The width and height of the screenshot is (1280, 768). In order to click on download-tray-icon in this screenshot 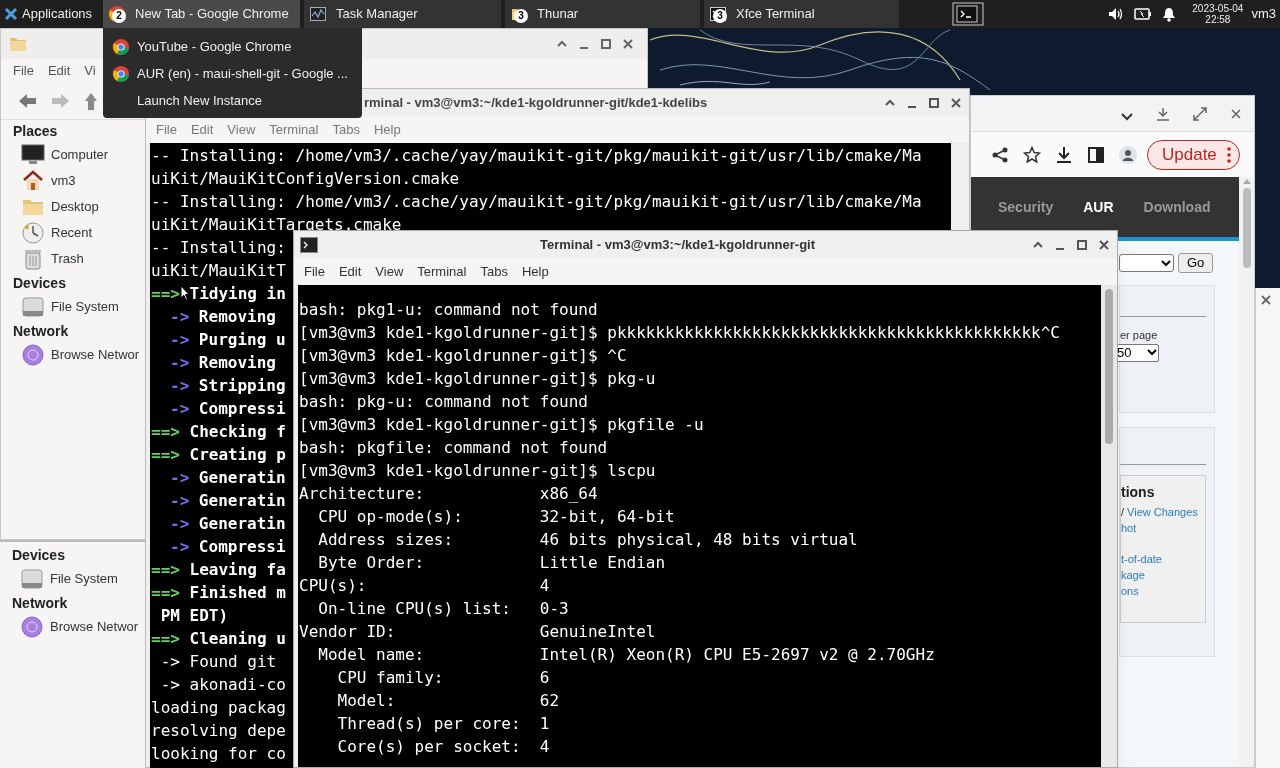, I will do `click(1163, 113)`.